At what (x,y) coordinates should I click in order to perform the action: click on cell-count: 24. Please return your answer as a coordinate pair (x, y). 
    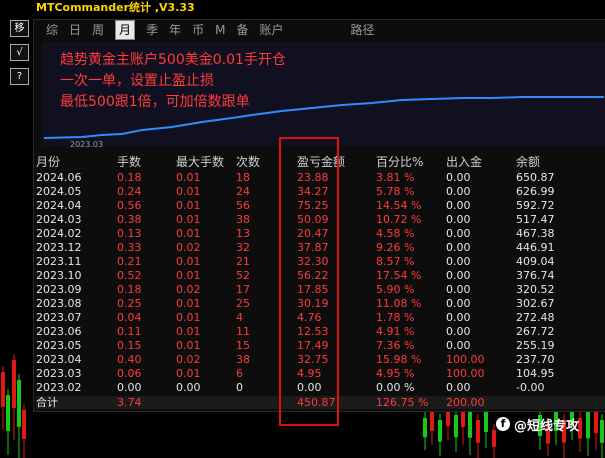
    Looking at the image, I should click on (243, 191).